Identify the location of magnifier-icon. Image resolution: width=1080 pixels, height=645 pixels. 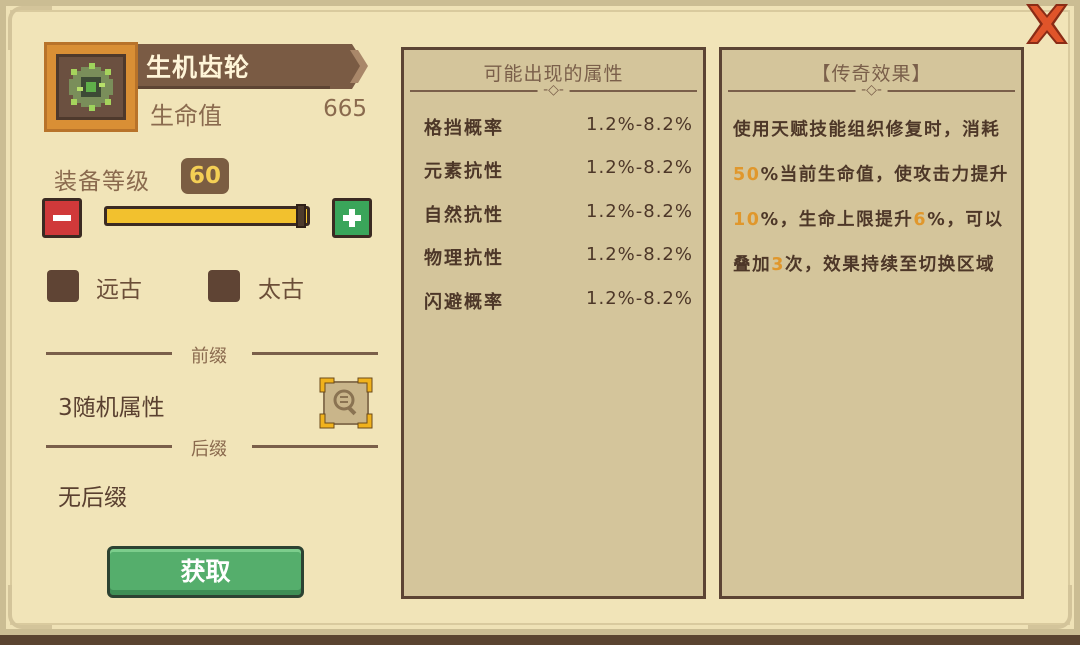
(346, 403).